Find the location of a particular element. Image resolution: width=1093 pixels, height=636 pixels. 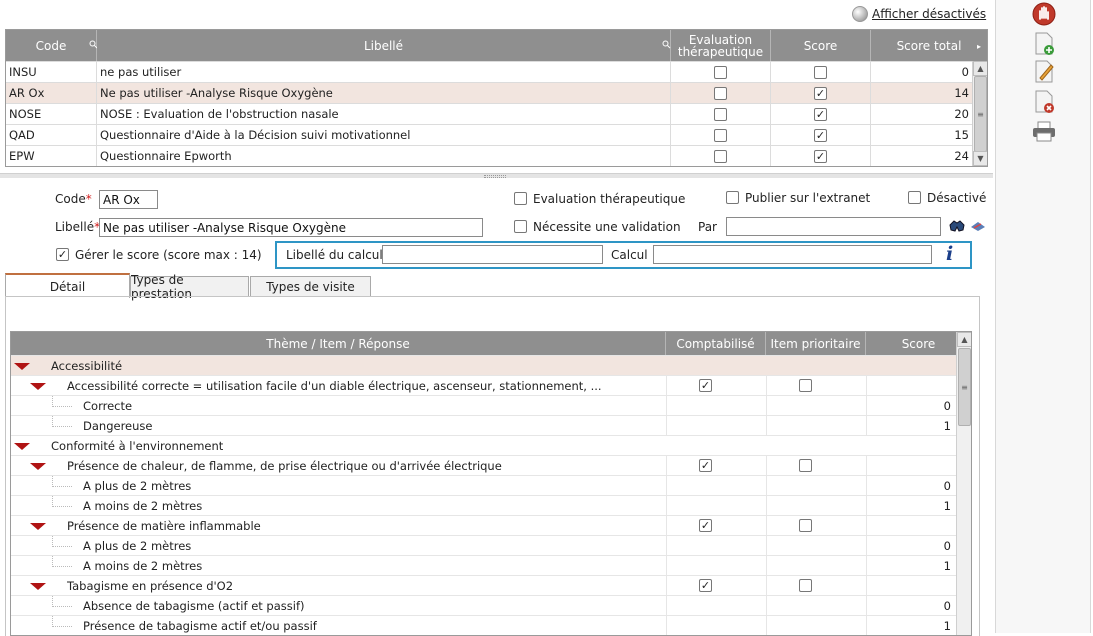

column-header-score: Score is located at coordinates (821, 45).